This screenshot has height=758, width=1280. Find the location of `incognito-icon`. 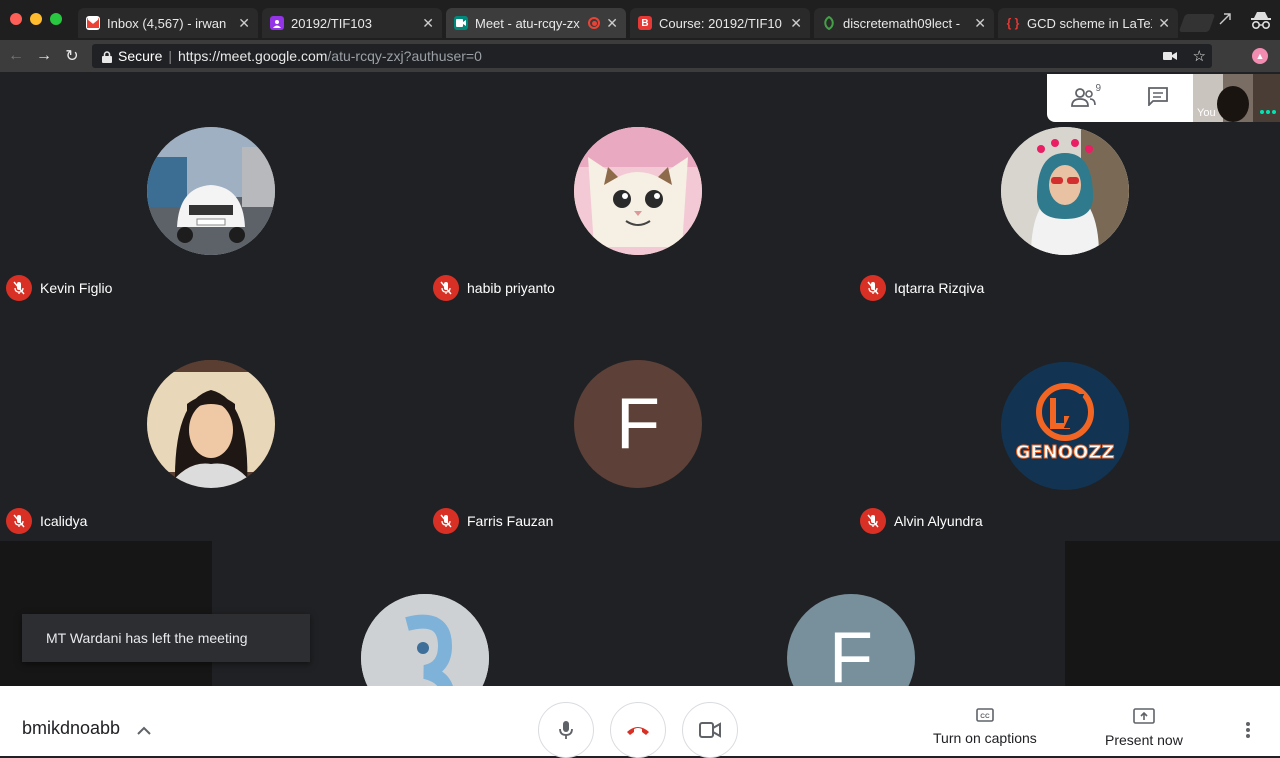

incognito-icon is located at coordinates (1261, 20).